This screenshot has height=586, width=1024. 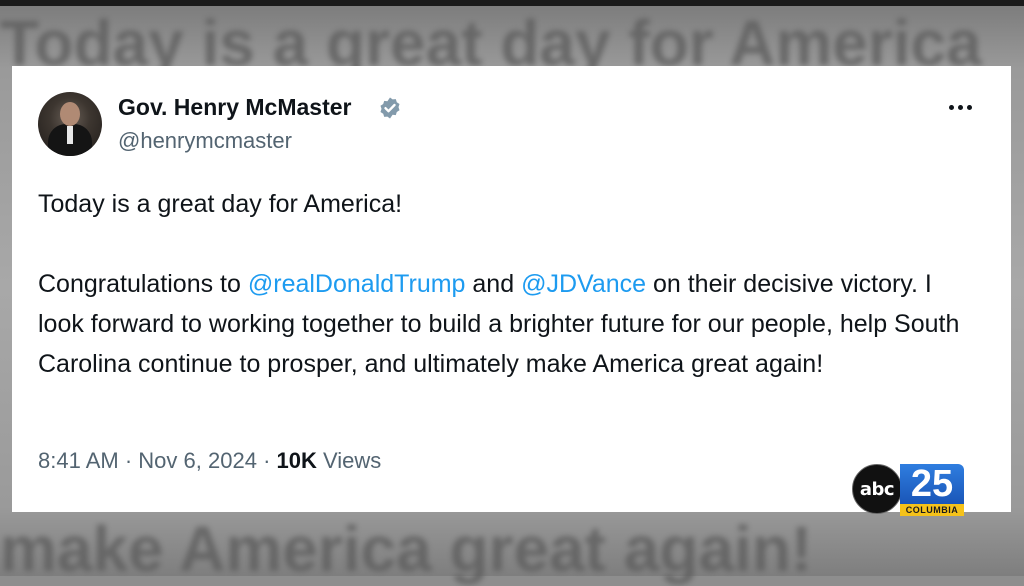 I want to click on author-name: Gov. Henry McMaster, so click(x=234, y=107).